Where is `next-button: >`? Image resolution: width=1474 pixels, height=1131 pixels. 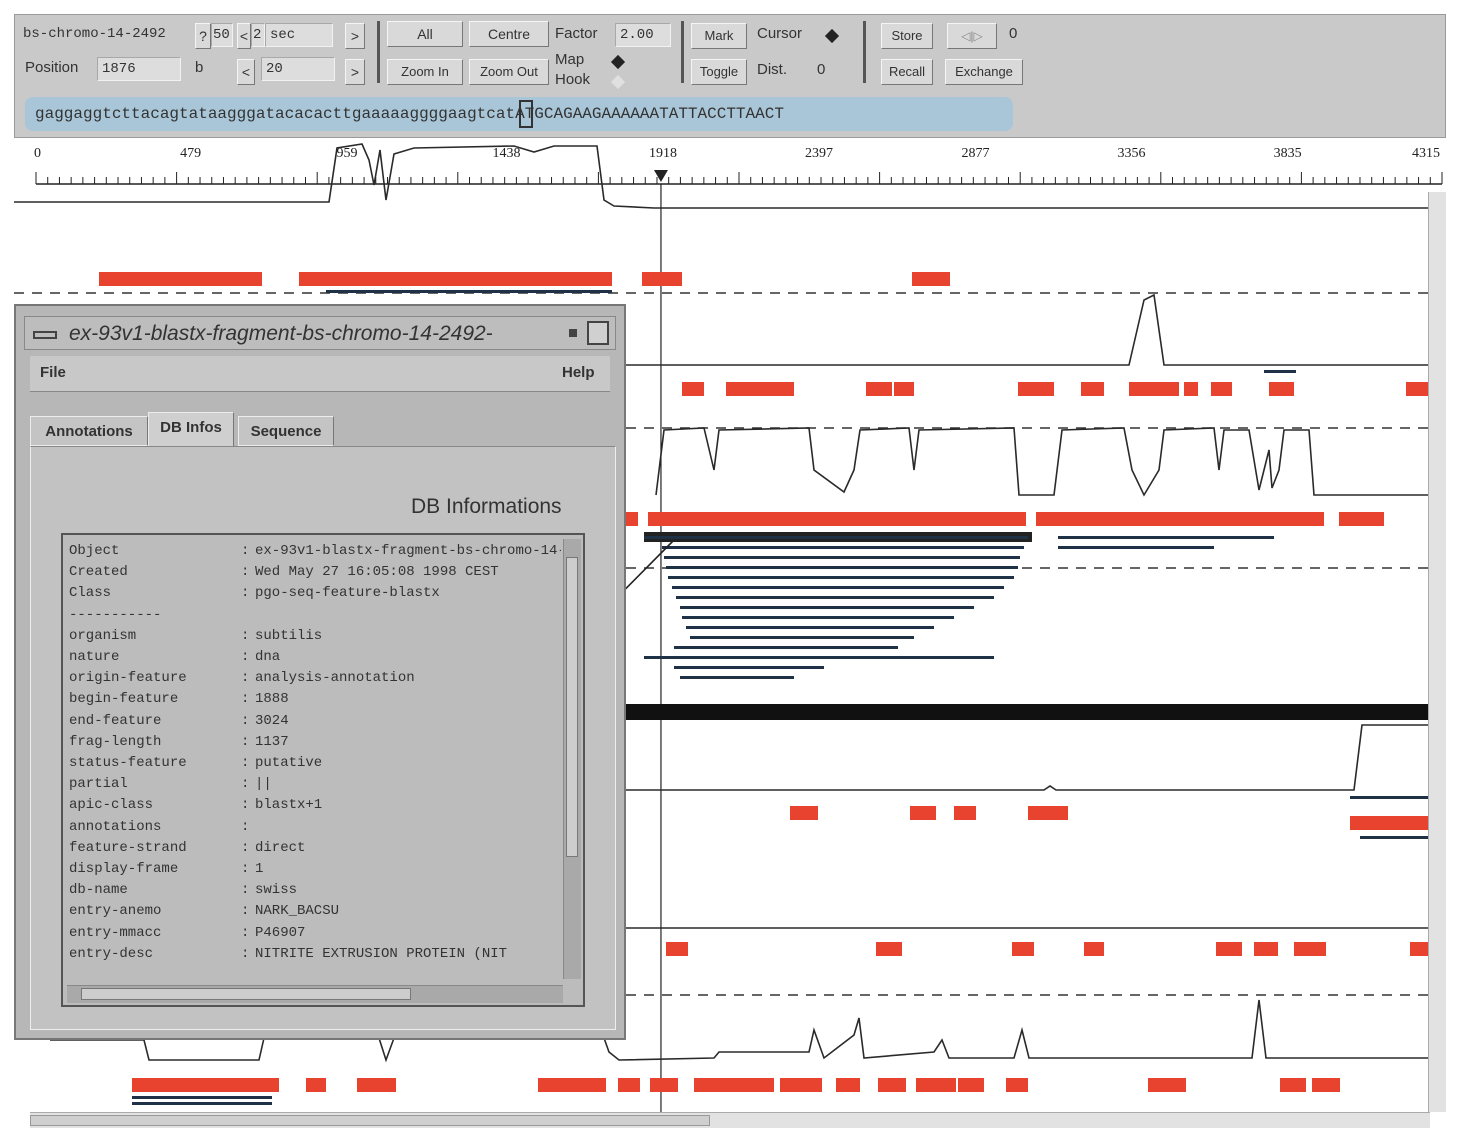 next-button: > is located at coordinates (355, 36).